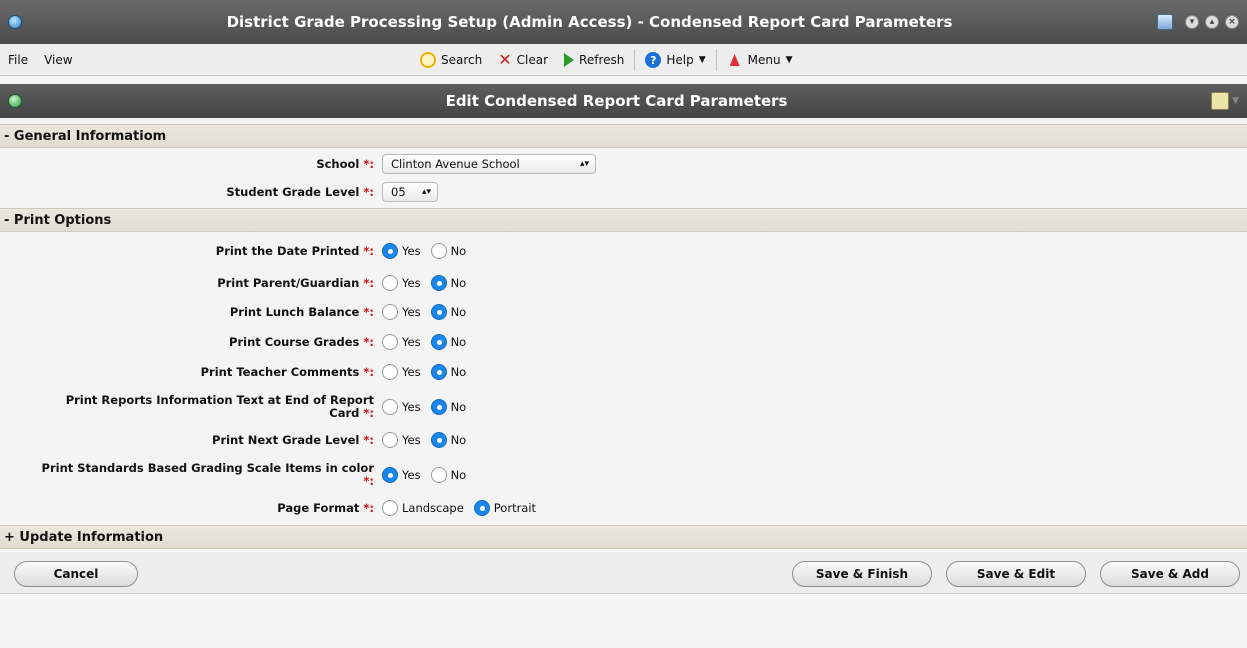 The image size is (1247, 648). Describe the element at coordinates (433, 508) in the screenshot. I see `radio-label: Landscape` at that location.